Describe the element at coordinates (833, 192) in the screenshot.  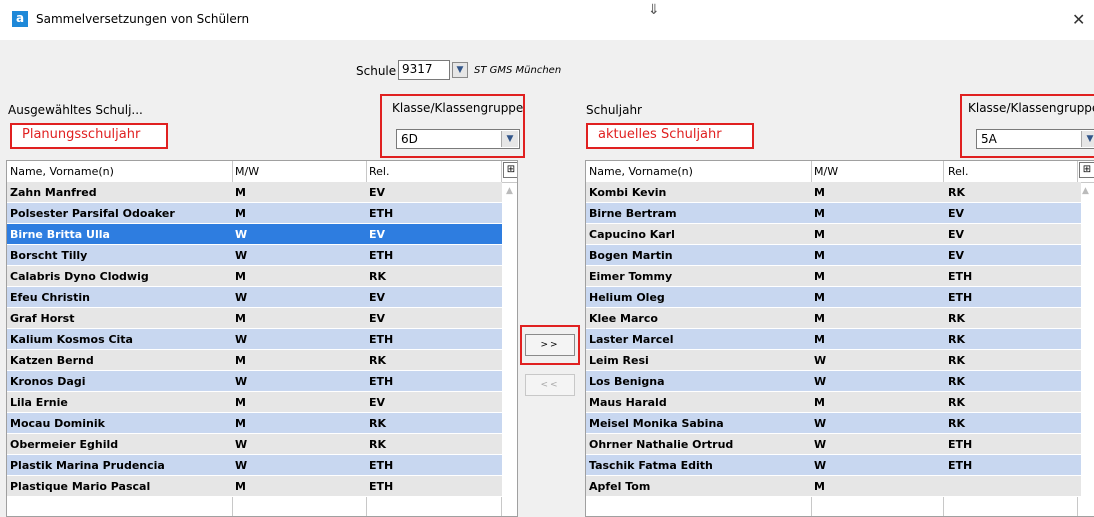
I see `table-row: Kombi Kevin M RK` at that location.